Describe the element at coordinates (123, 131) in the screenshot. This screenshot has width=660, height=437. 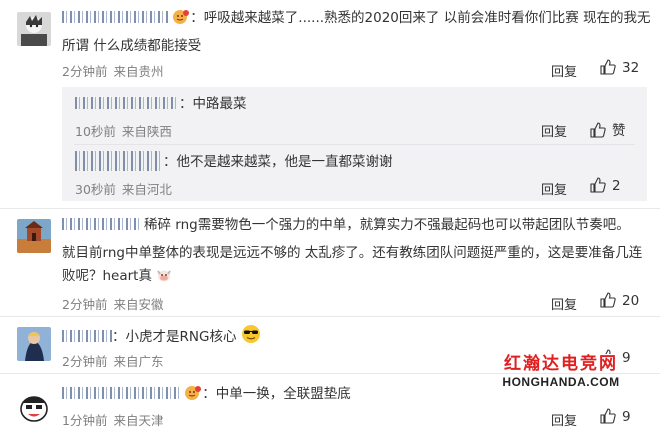
I see `reply-meta: 10秒前 来自陕西` at that location.